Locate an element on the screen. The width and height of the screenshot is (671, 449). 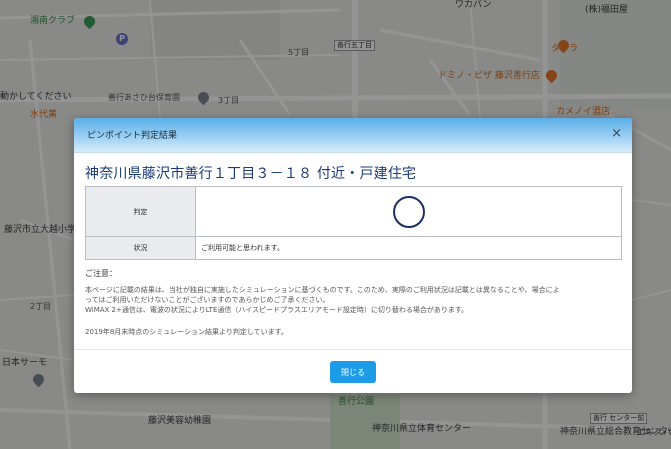
dialog-header: ピンポイント判定結果 × is located at coordinates (353, 135).